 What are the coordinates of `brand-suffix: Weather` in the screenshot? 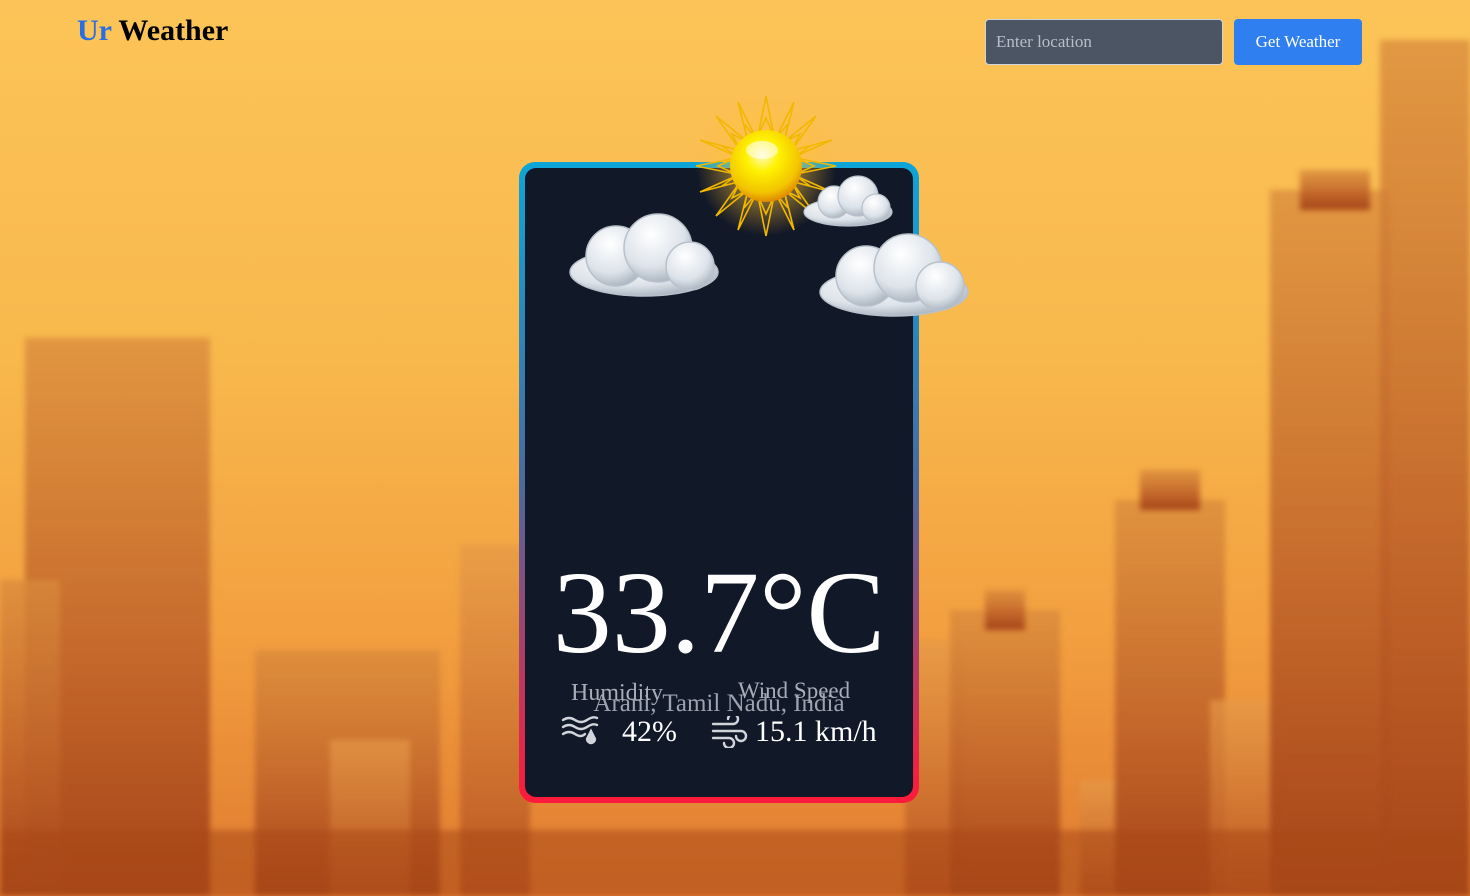 It's located at (170, 30).